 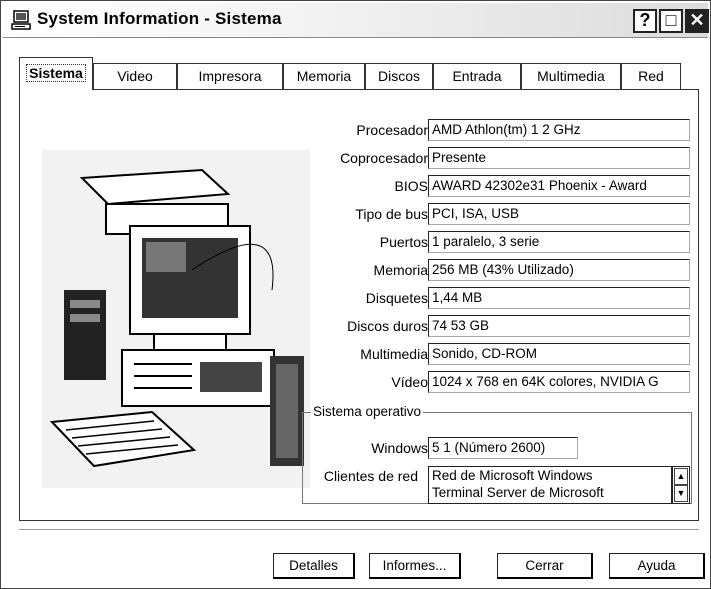 What do you see at coordinates (394, 354) in the screenshot?
I see `label-multimedia: Multimedia` at bounding box center [394, 354].